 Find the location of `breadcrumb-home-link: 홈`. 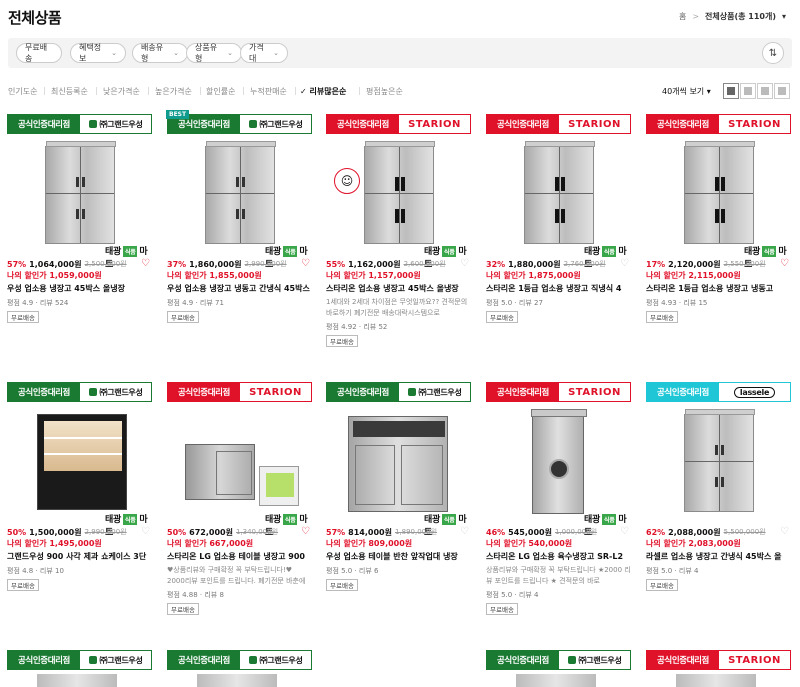

breadcrumb-home-link: 홈 is located at coordinates (682, 16).